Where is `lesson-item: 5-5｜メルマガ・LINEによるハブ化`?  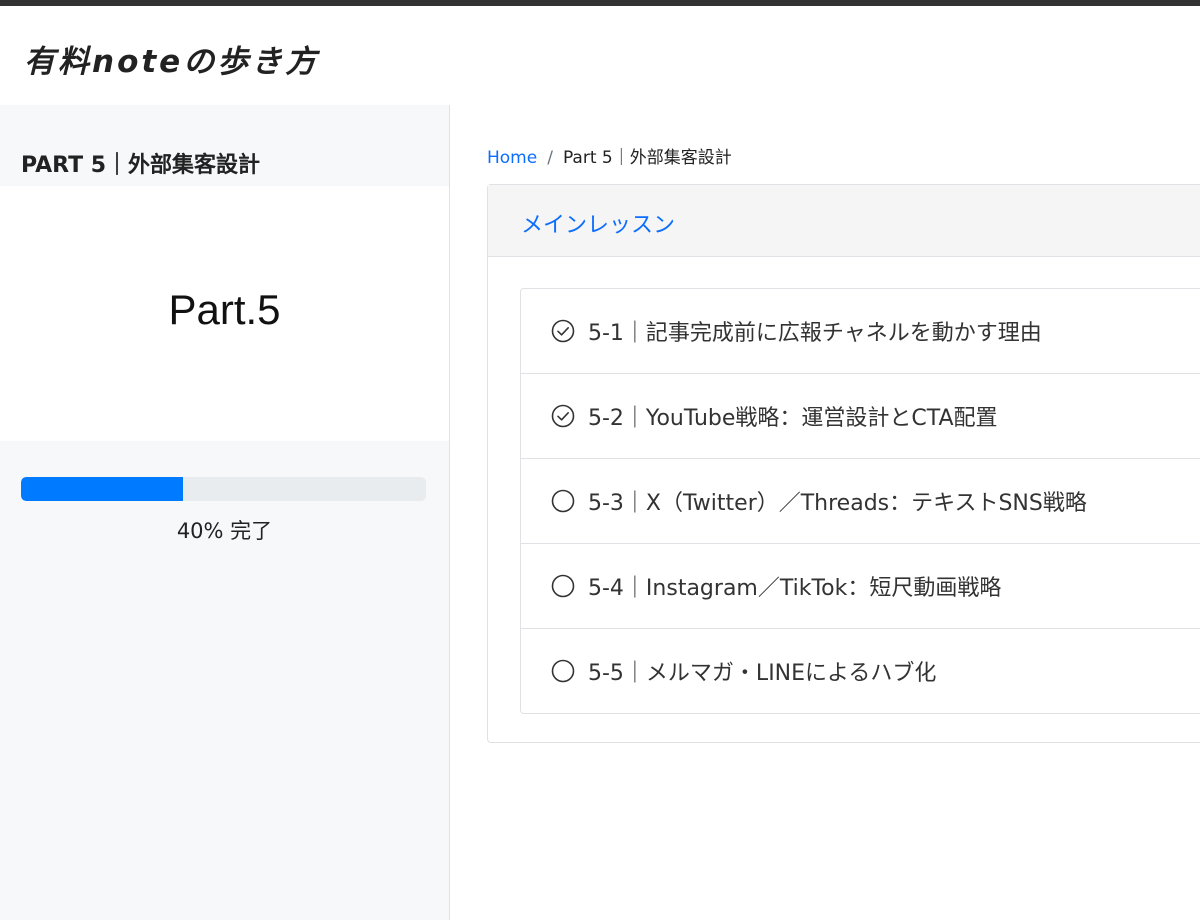 lesson-item: 5-5｜メルマガ・LINEによるハブ化 is located at coordinates (860, 671).